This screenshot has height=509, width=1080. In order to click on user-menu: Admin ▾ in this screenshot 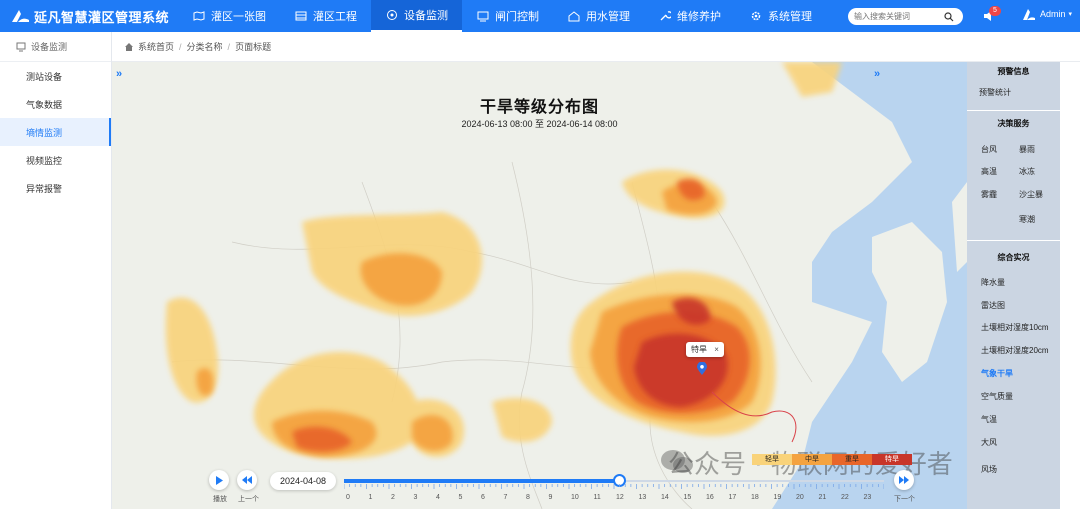, I will do `click(1047, 14)`.